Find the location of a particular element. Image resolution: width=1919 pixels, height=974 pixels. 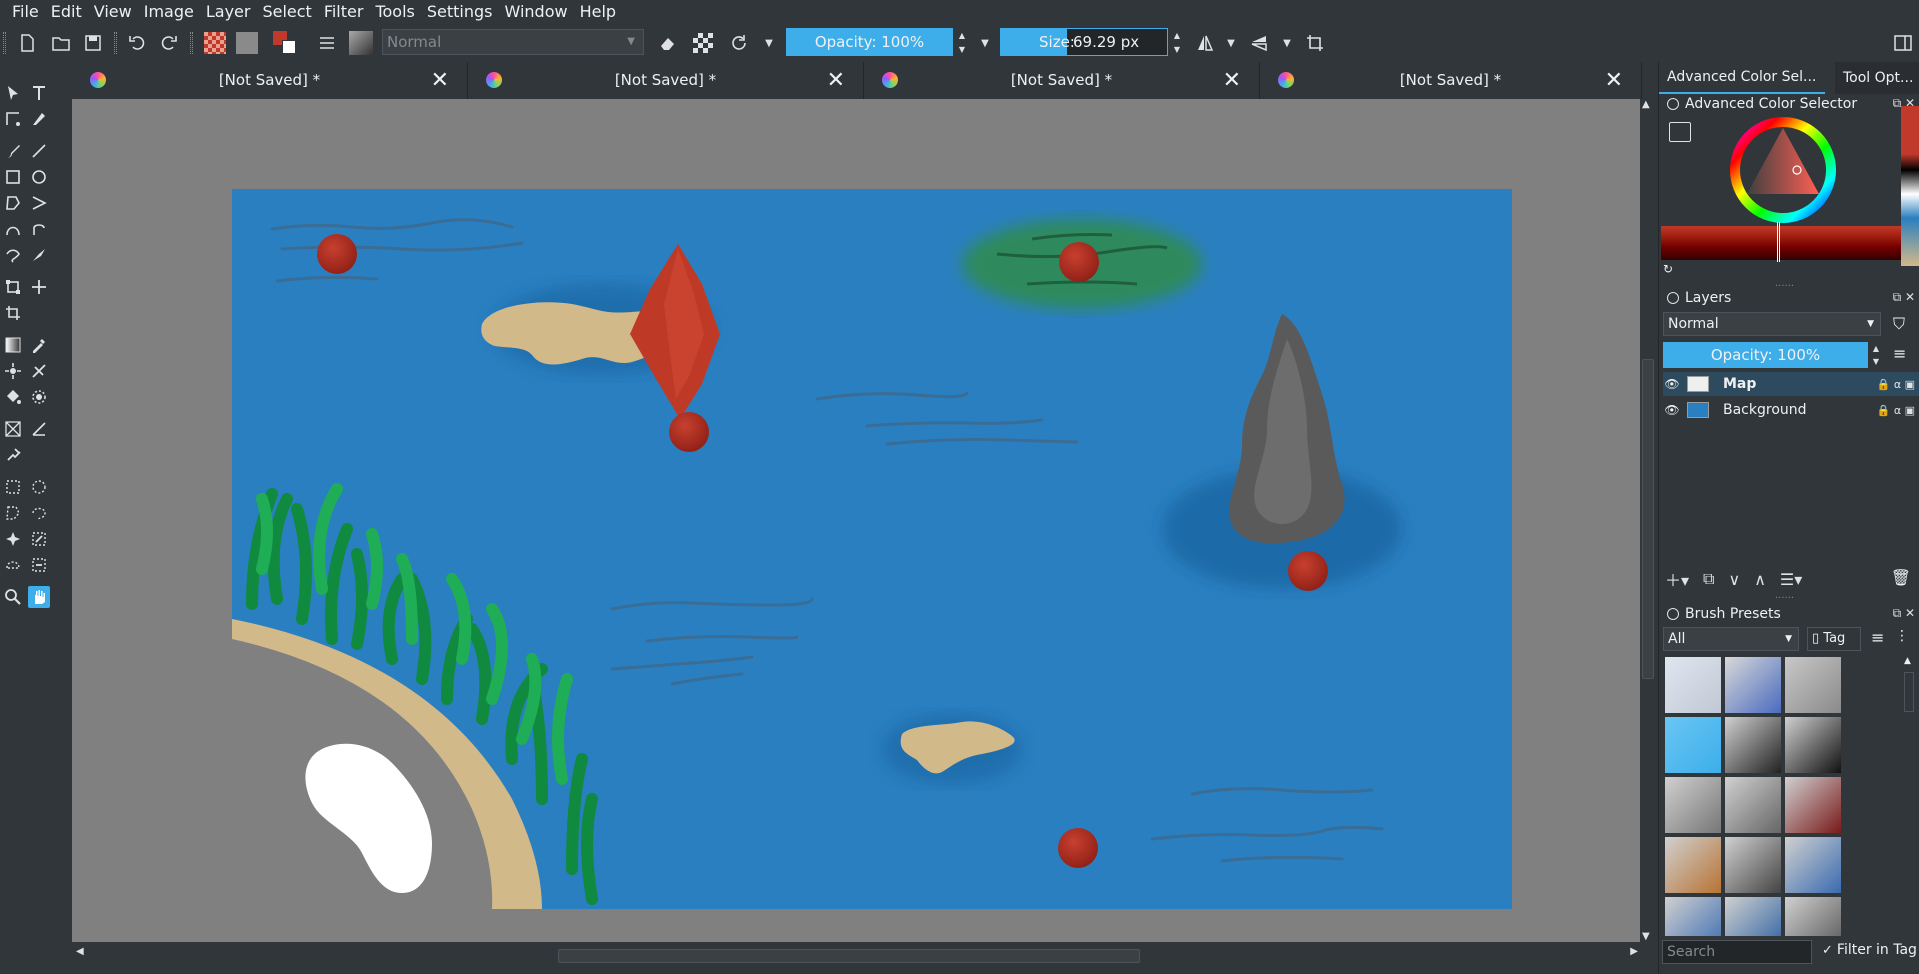

filter-in-tag-checkbox: ✓ Filter in Tag is located at coordinates (1869, 950).